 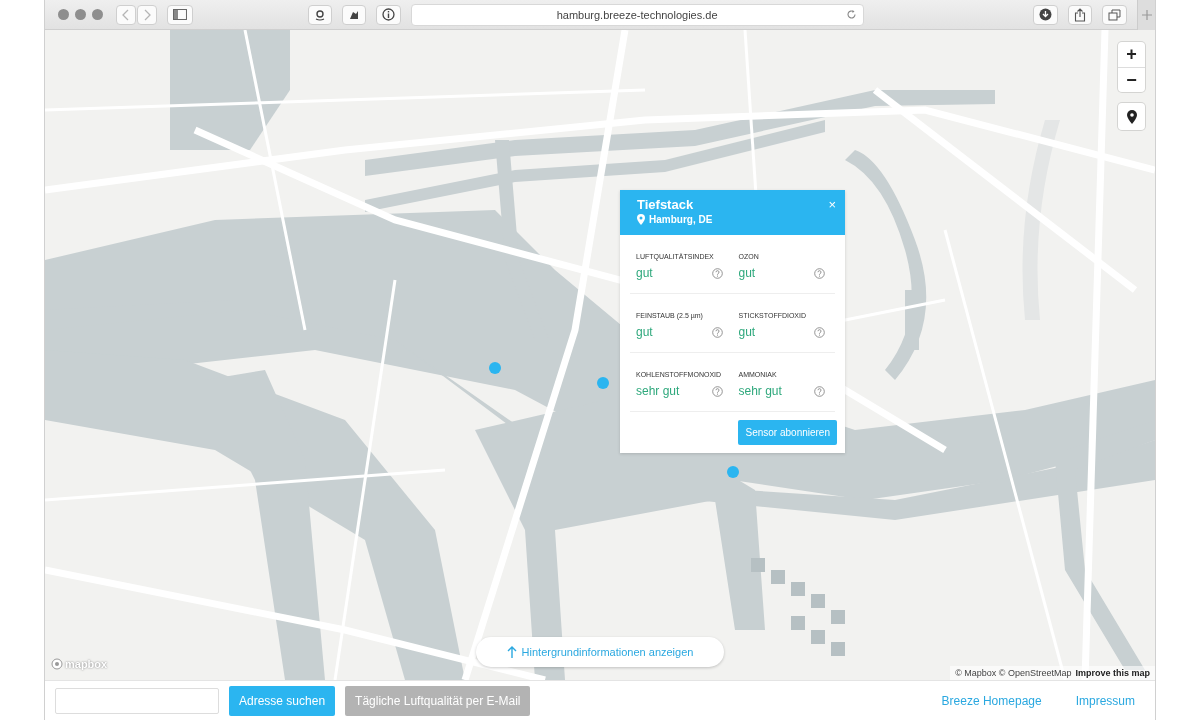 I want to click on url-text: hamburg.breeze-technologies.de, so click(x=637, y=14).